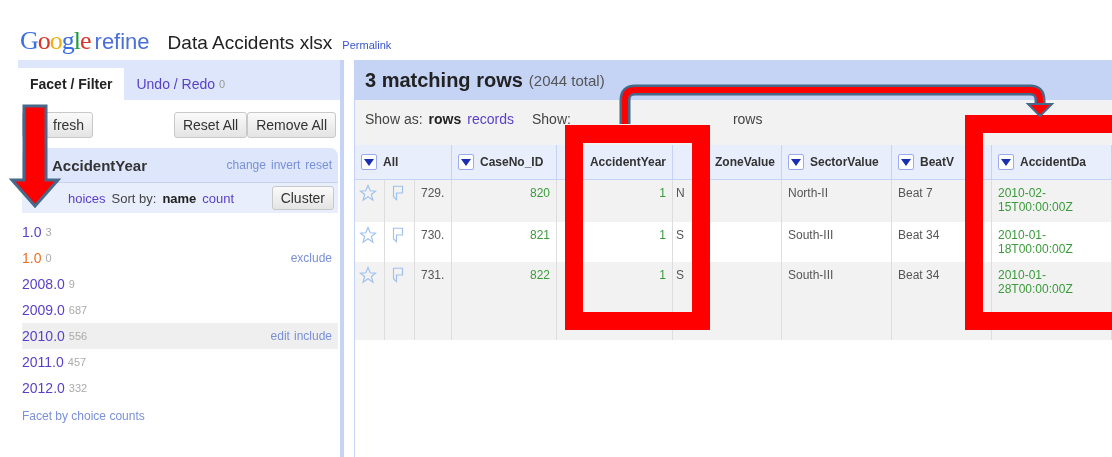  What do you see at coordinates (445, 118) in the screenshot?
I see `show-as-option: rows` at bounding box center [445, 118].